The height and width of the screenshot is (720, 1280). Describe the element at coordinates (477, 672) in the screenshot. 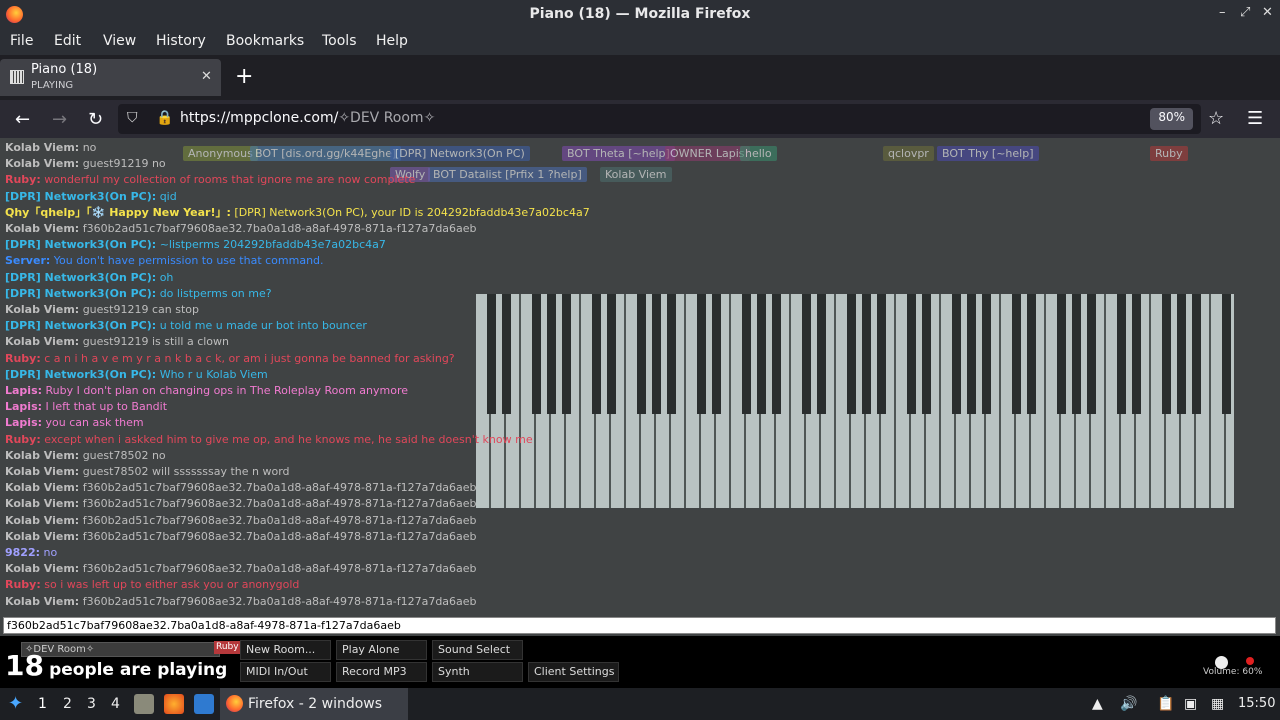

I see `synth-button: Synth` at that location.